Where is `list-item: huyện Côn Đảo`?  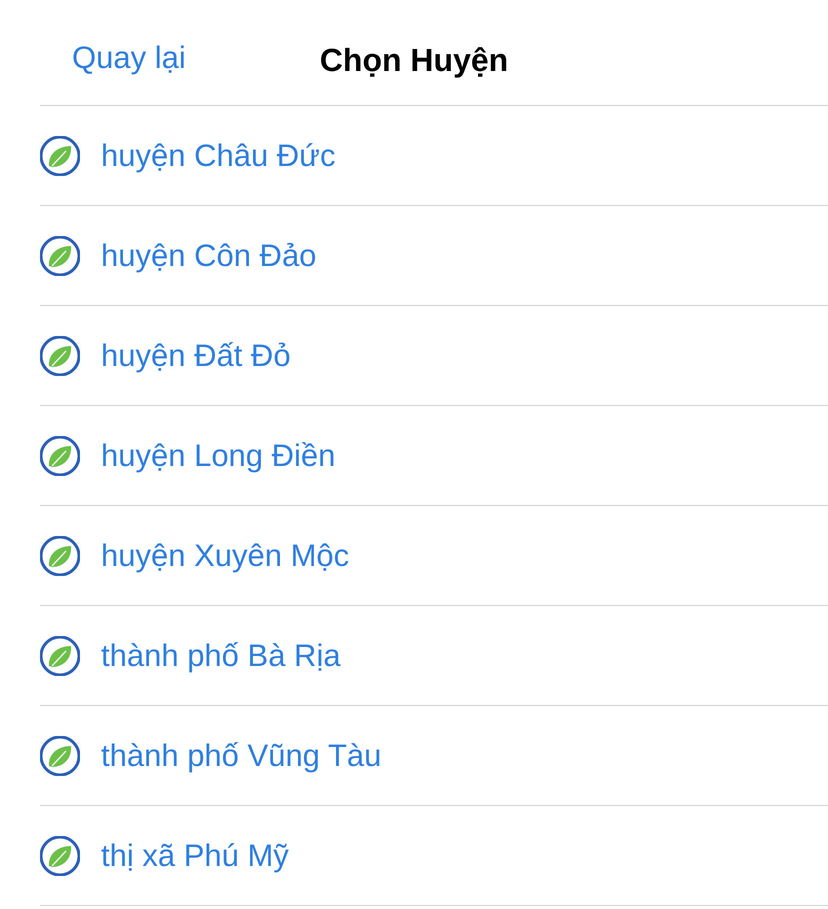 list-item: huyện Côn Đảo is located at coordinates (434, 256).